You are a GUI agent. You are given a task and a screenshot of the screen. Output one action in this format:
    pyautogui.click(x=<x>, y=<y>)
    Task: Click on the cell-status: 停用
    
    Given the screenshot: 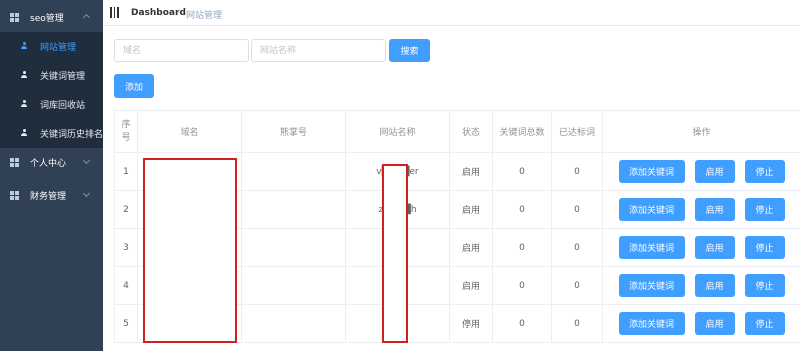 What is the action you would take?
    pyautogui.click(x=471, y=323)
    